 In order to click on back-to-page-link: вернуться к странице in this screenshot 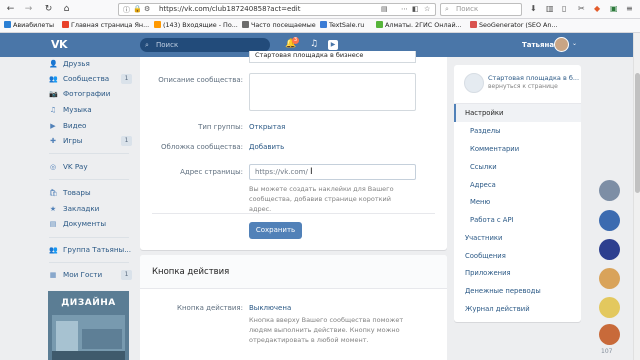, I will do `click(523, 86)`.